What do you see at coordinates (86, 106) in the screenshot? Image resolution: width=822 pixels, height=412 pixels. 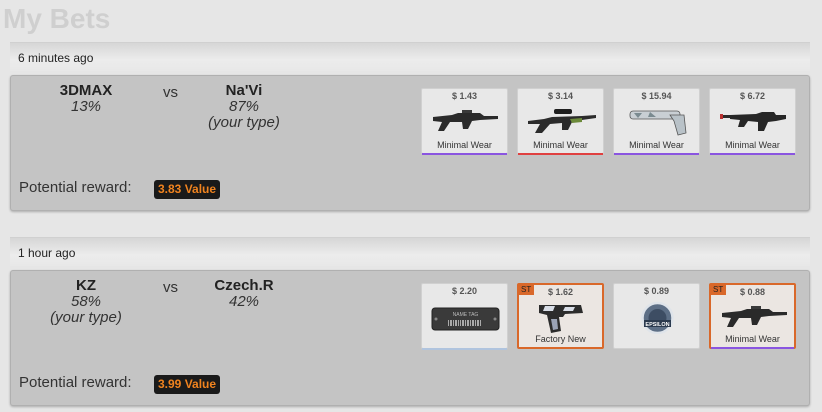 I see `team-percentage: 13%` at bounding box center [86, 106].